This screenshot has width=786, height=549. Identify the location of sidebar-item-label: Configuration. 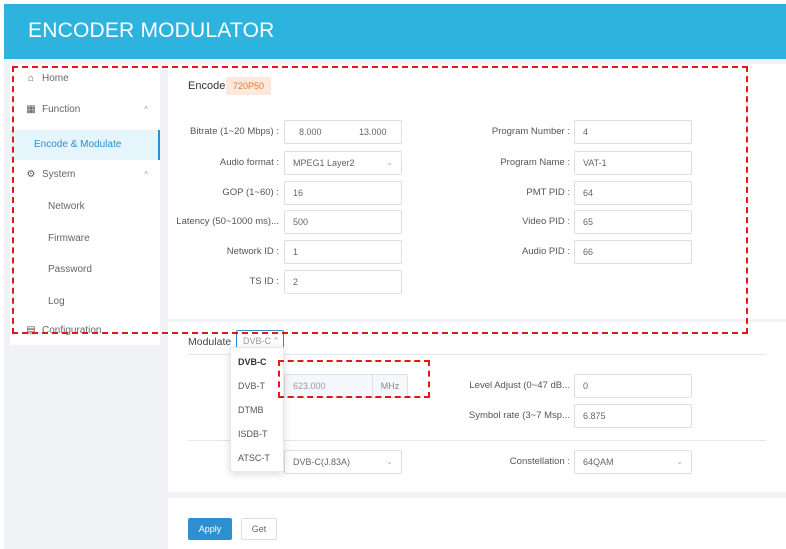
(72, 330).